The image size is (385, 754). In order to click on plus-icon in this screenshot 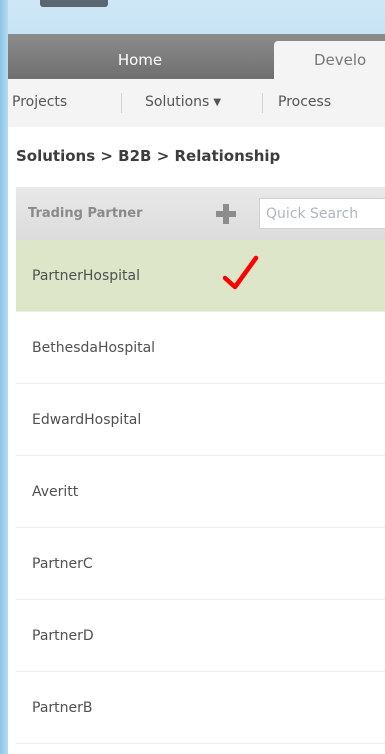, I will do `click(226, 214)`.